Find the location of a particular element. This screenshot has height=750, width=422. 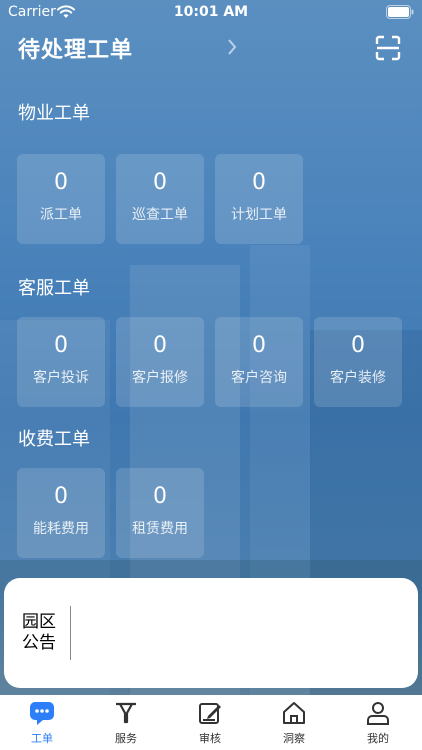

tab-service: 服务 is located at coordinates (126, 724).